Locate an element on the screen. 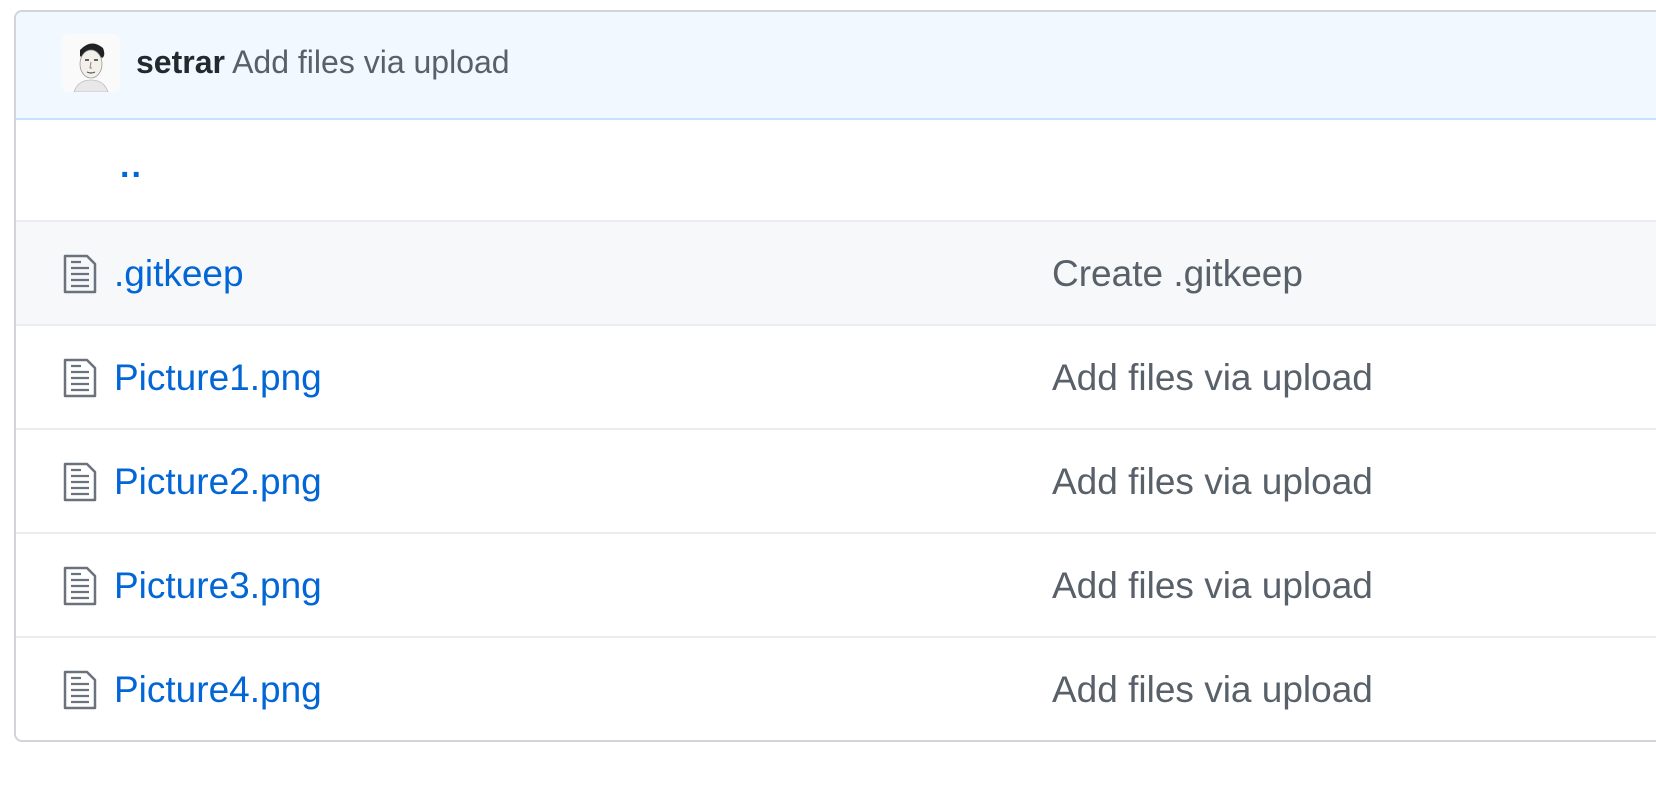 Image resolution: width=1656 pixels, height=804 pixels. latest-commit-bar: setrar Add files via upload is located at coordinates (836, 66).